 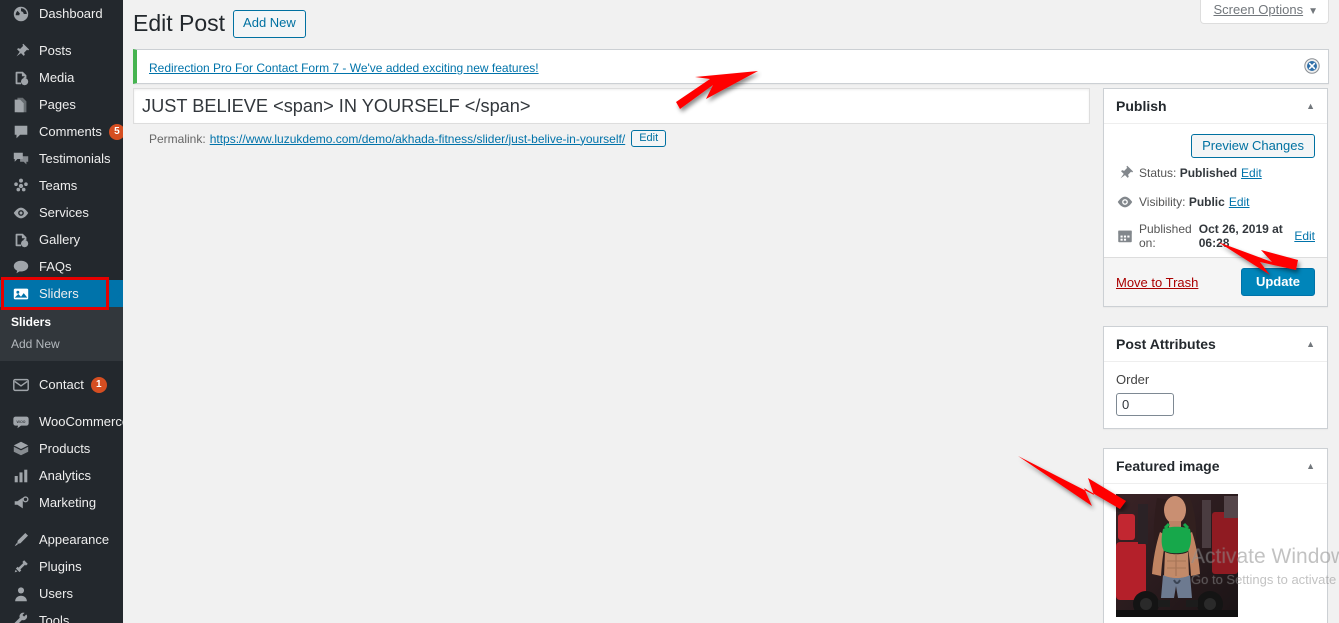 I want to click on sidebar-item-woocommerce: woo WooCommerce, so click(x=61, y=421).